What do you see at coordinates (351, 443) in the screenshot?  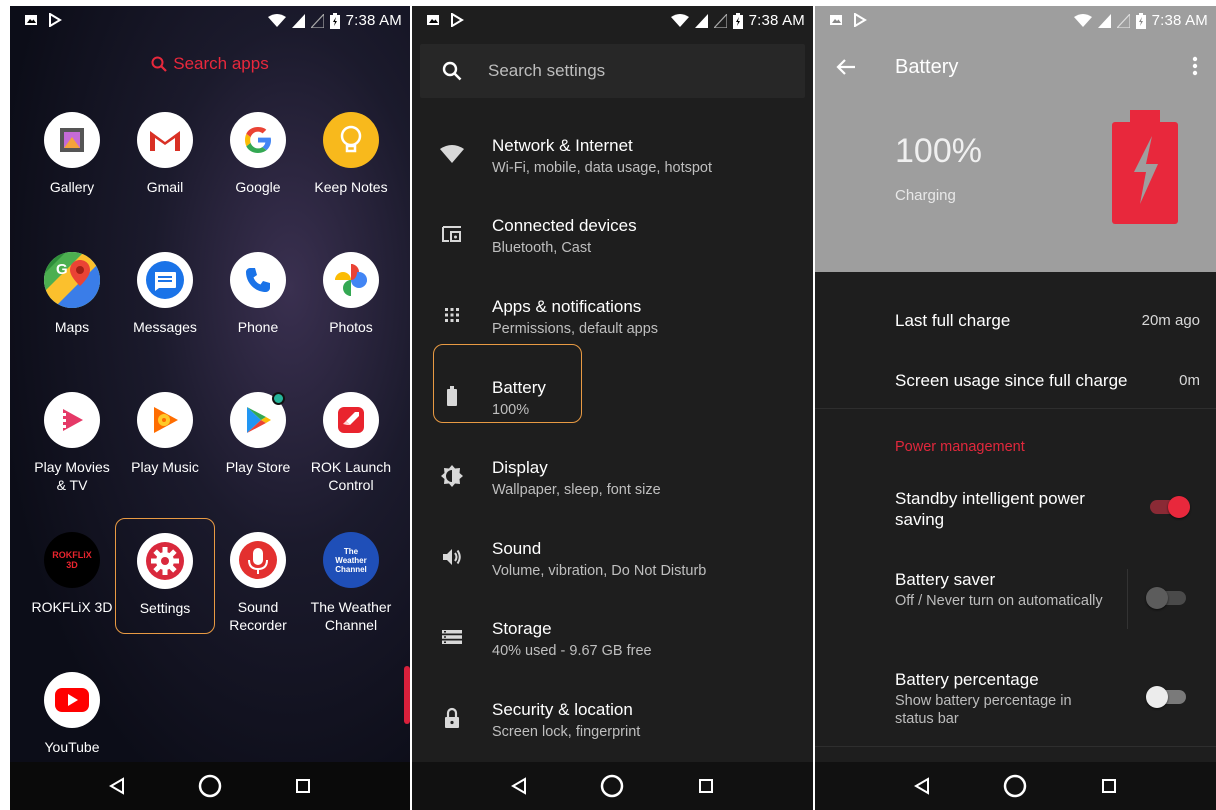 I see `app-rok-launch-control: ROK Launch Control` at bounding box center [351, 443].